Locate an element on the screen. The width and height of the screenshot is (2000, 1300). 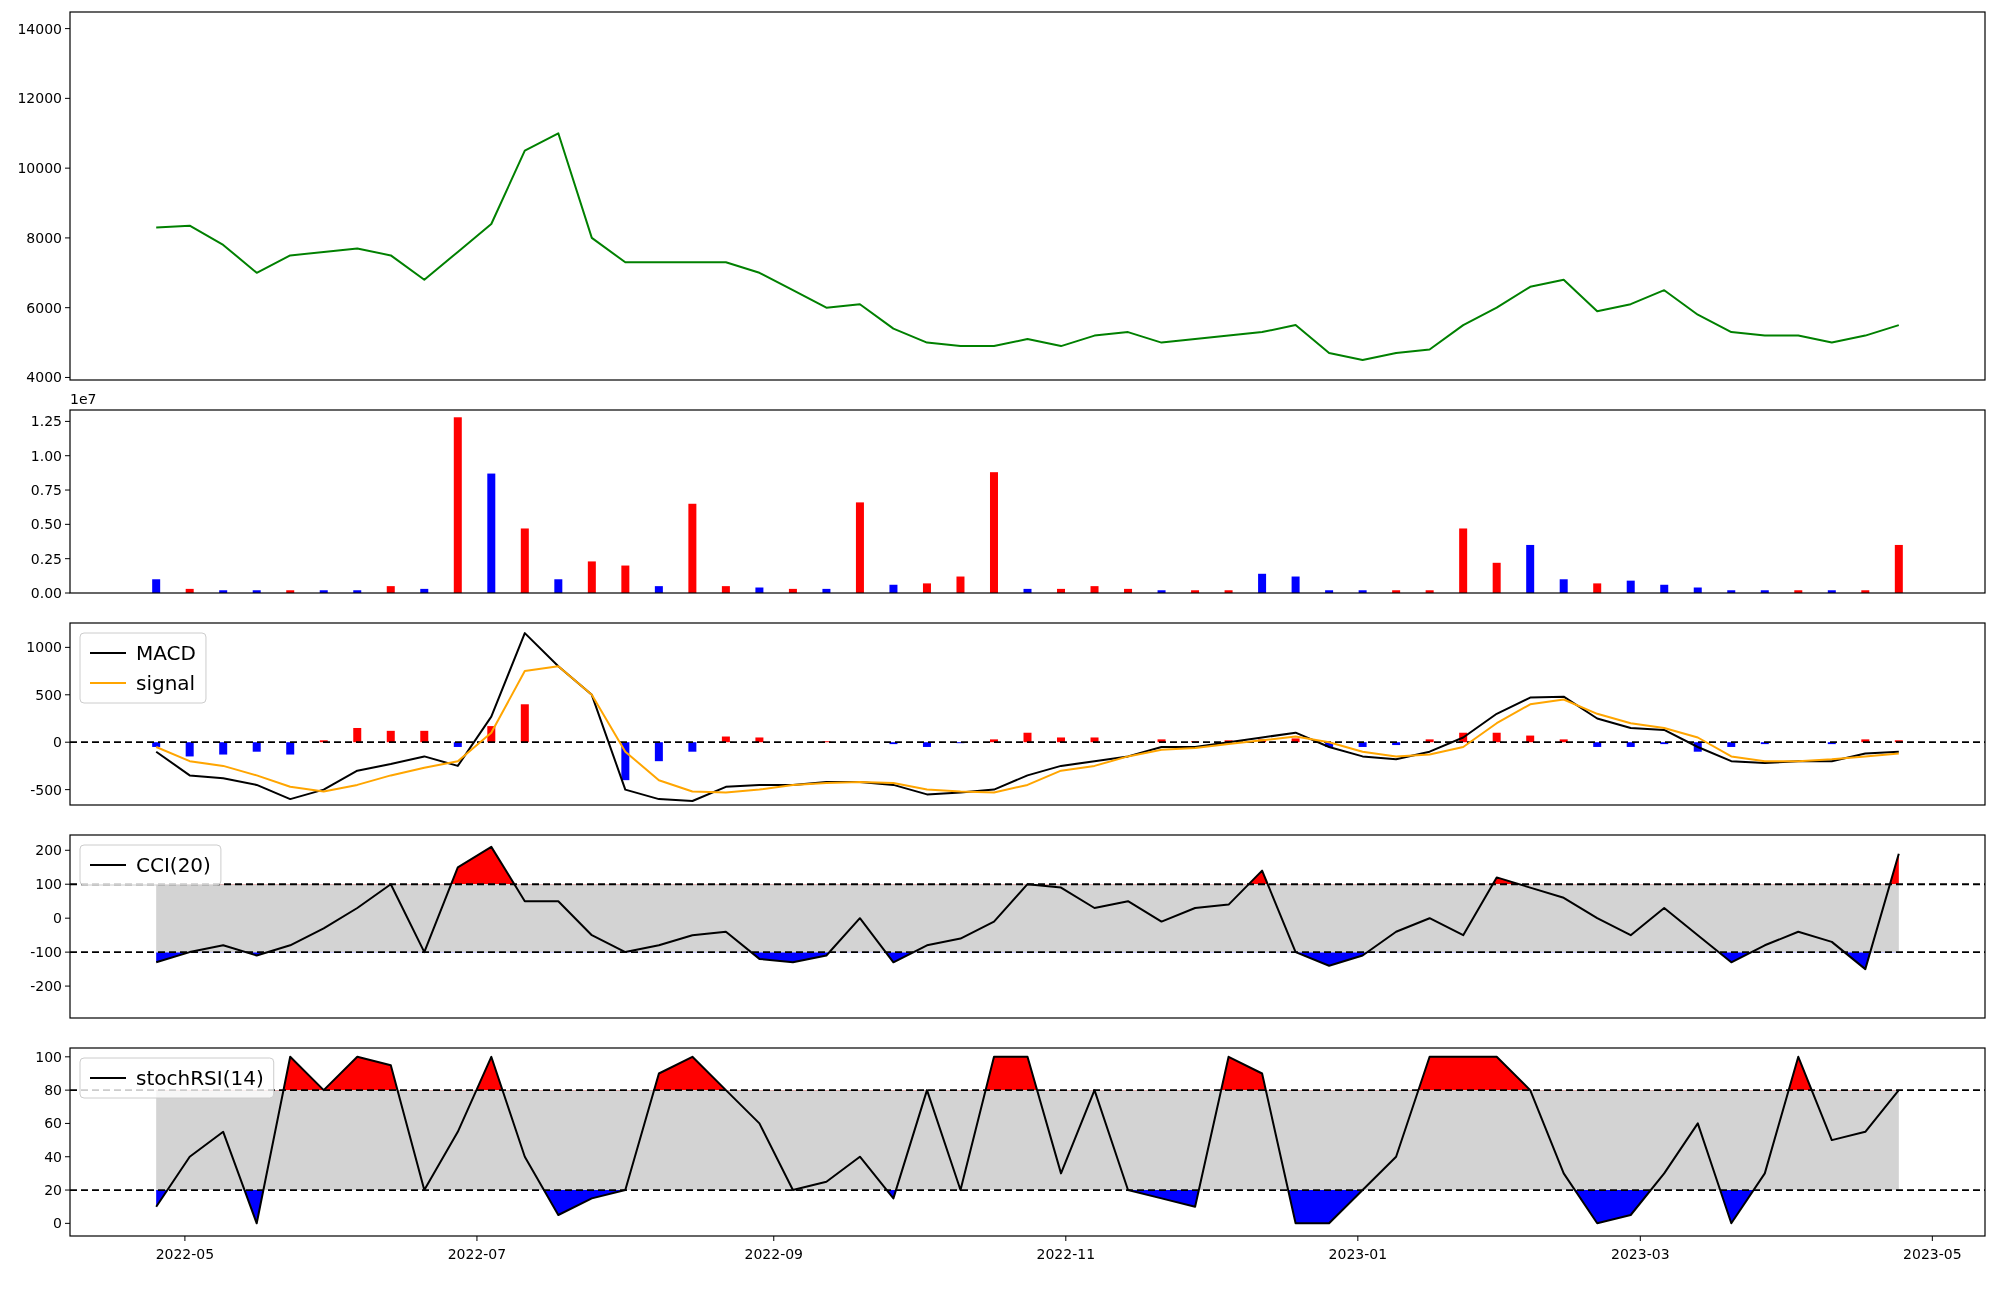
tick-label: 1.00 is located at coordinates (46, 455).